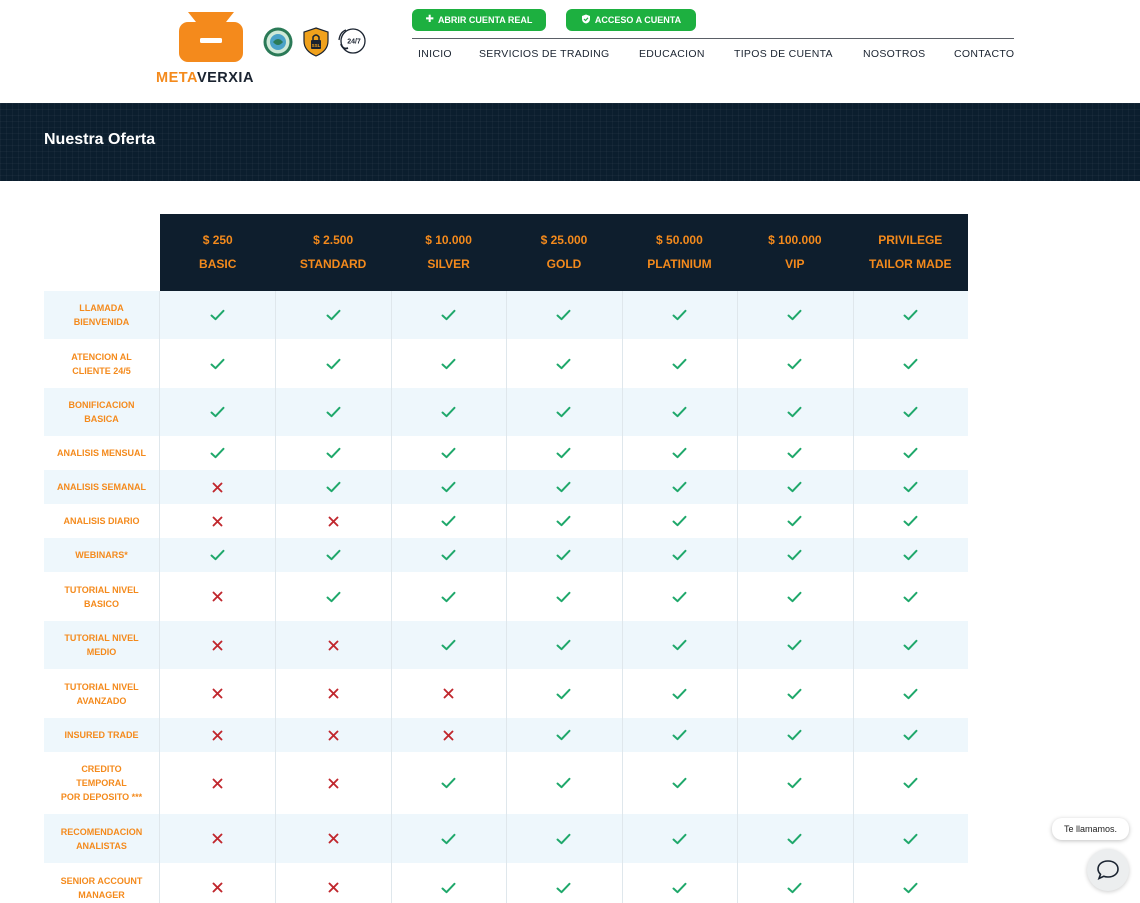  Describe the element at coordinates (1090, 829) in the screenshot. I see `callback-tooltip: Te llamamos.` at that location.